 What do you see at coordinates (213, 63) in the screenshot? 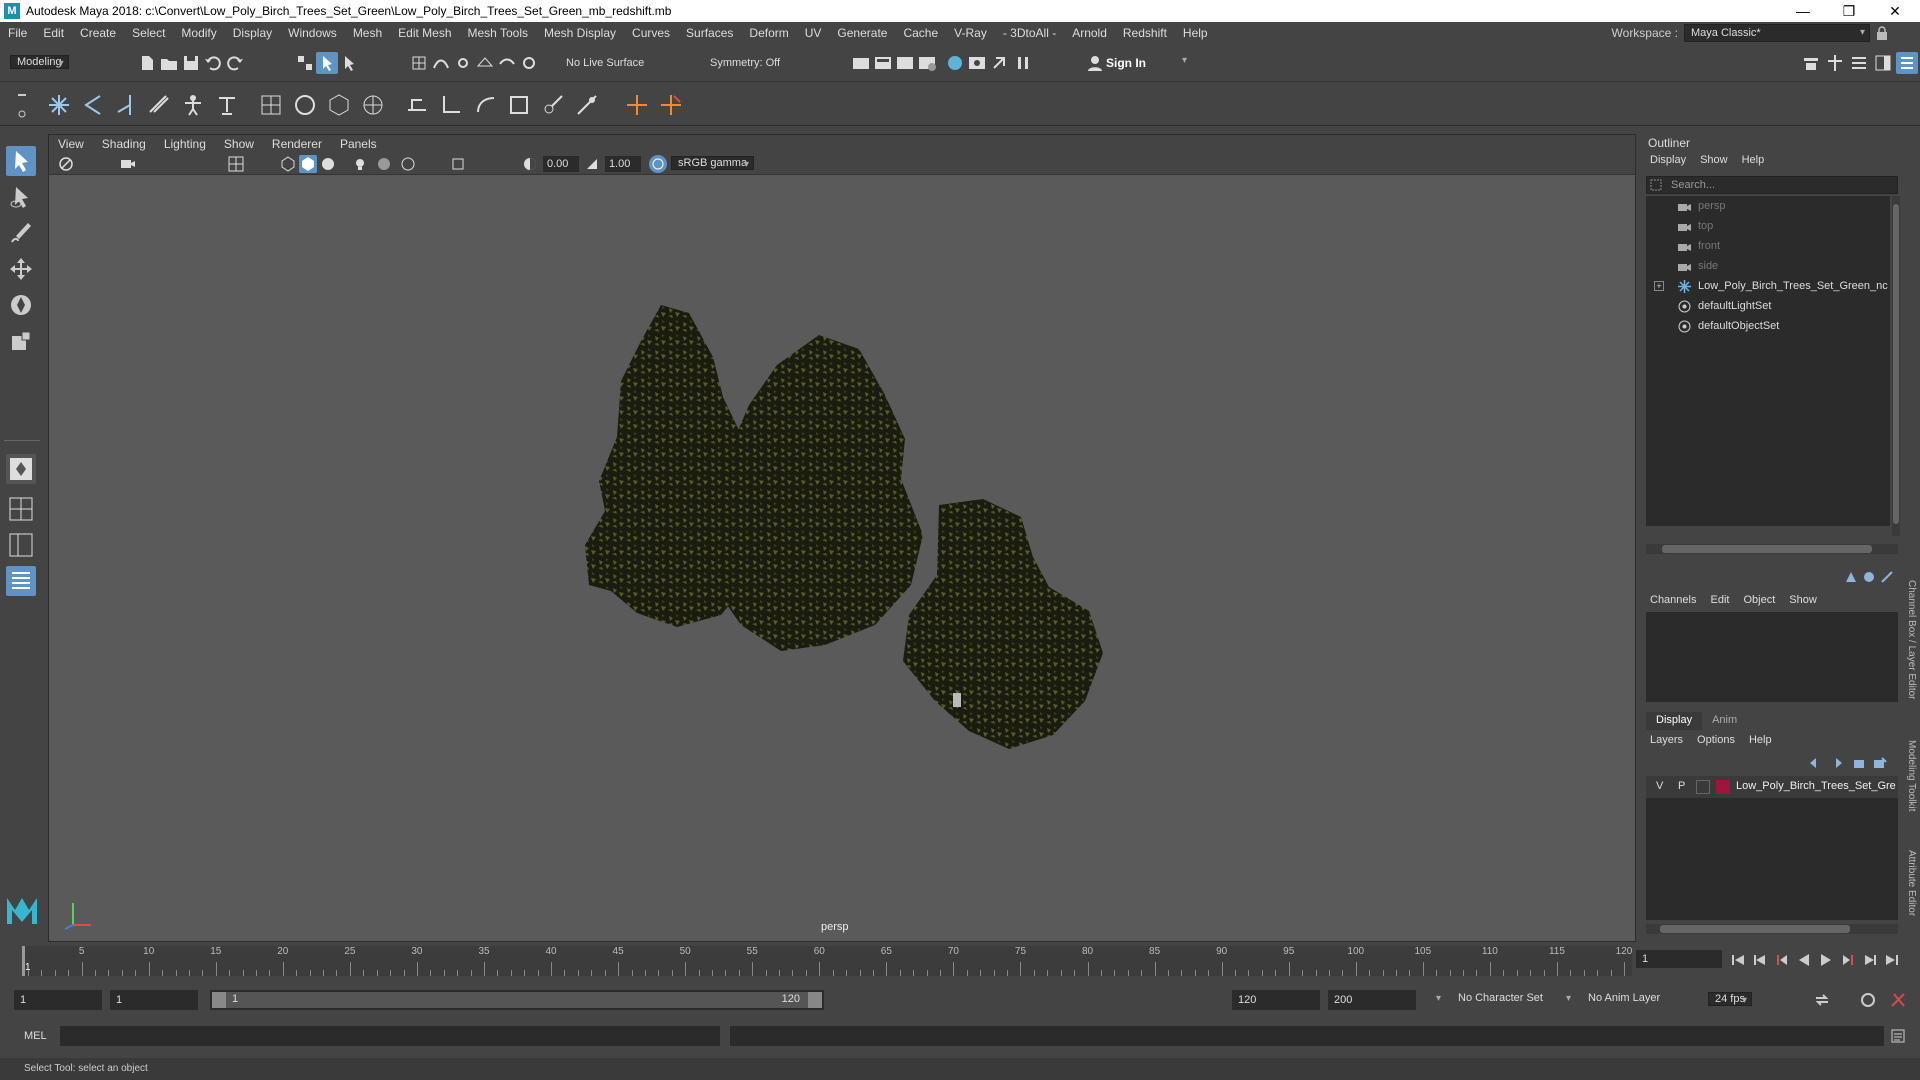
I see `undo-icon` at bounding box center [213, 63].